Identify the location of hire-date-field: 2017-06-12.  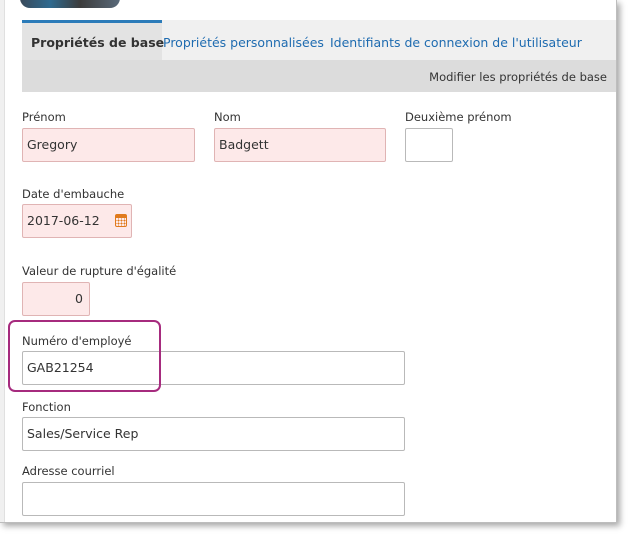
(77, 221).